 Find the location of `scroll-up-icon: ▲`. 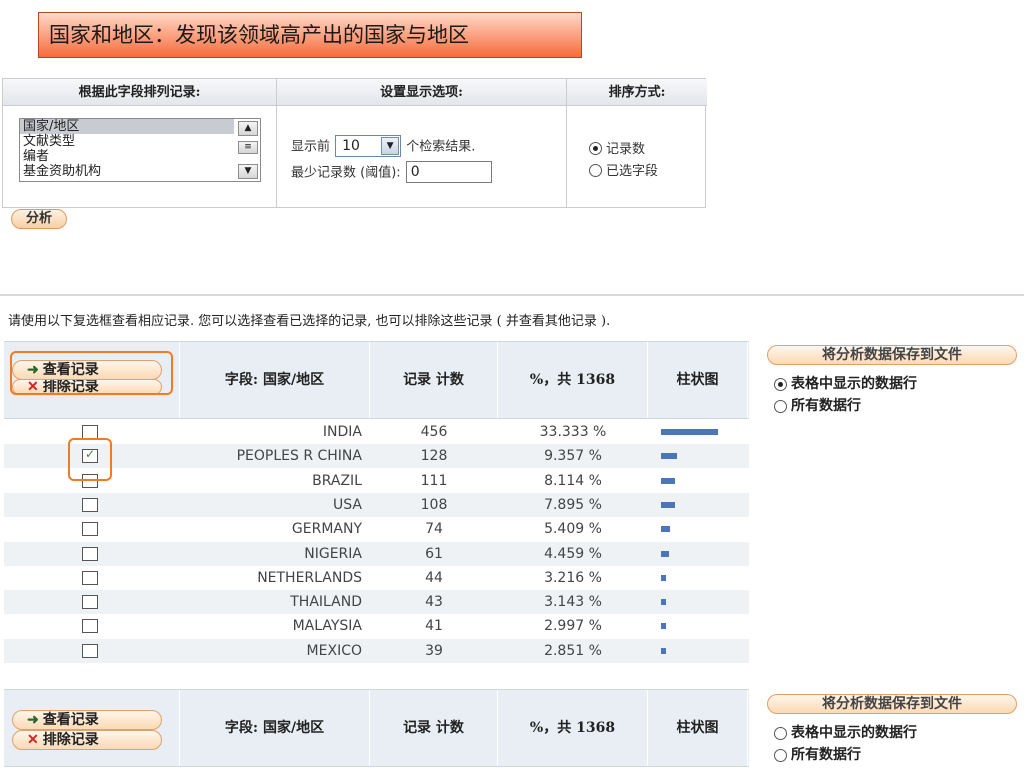

scroll-up-icon: ▲ is located at coordinates (248, 128).